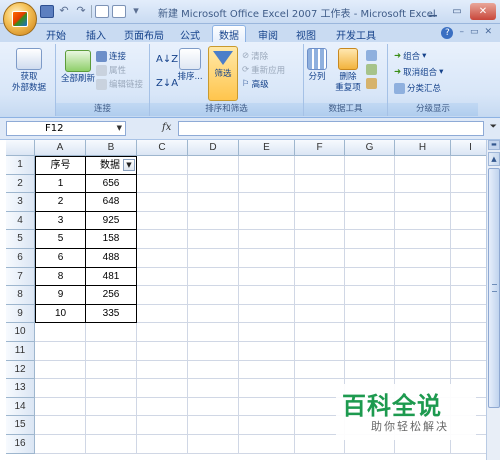 The image size is (500, 460). Describe the element at coordinates (162, 148) in the screenshot. I see `column-header-c: C` at that location.